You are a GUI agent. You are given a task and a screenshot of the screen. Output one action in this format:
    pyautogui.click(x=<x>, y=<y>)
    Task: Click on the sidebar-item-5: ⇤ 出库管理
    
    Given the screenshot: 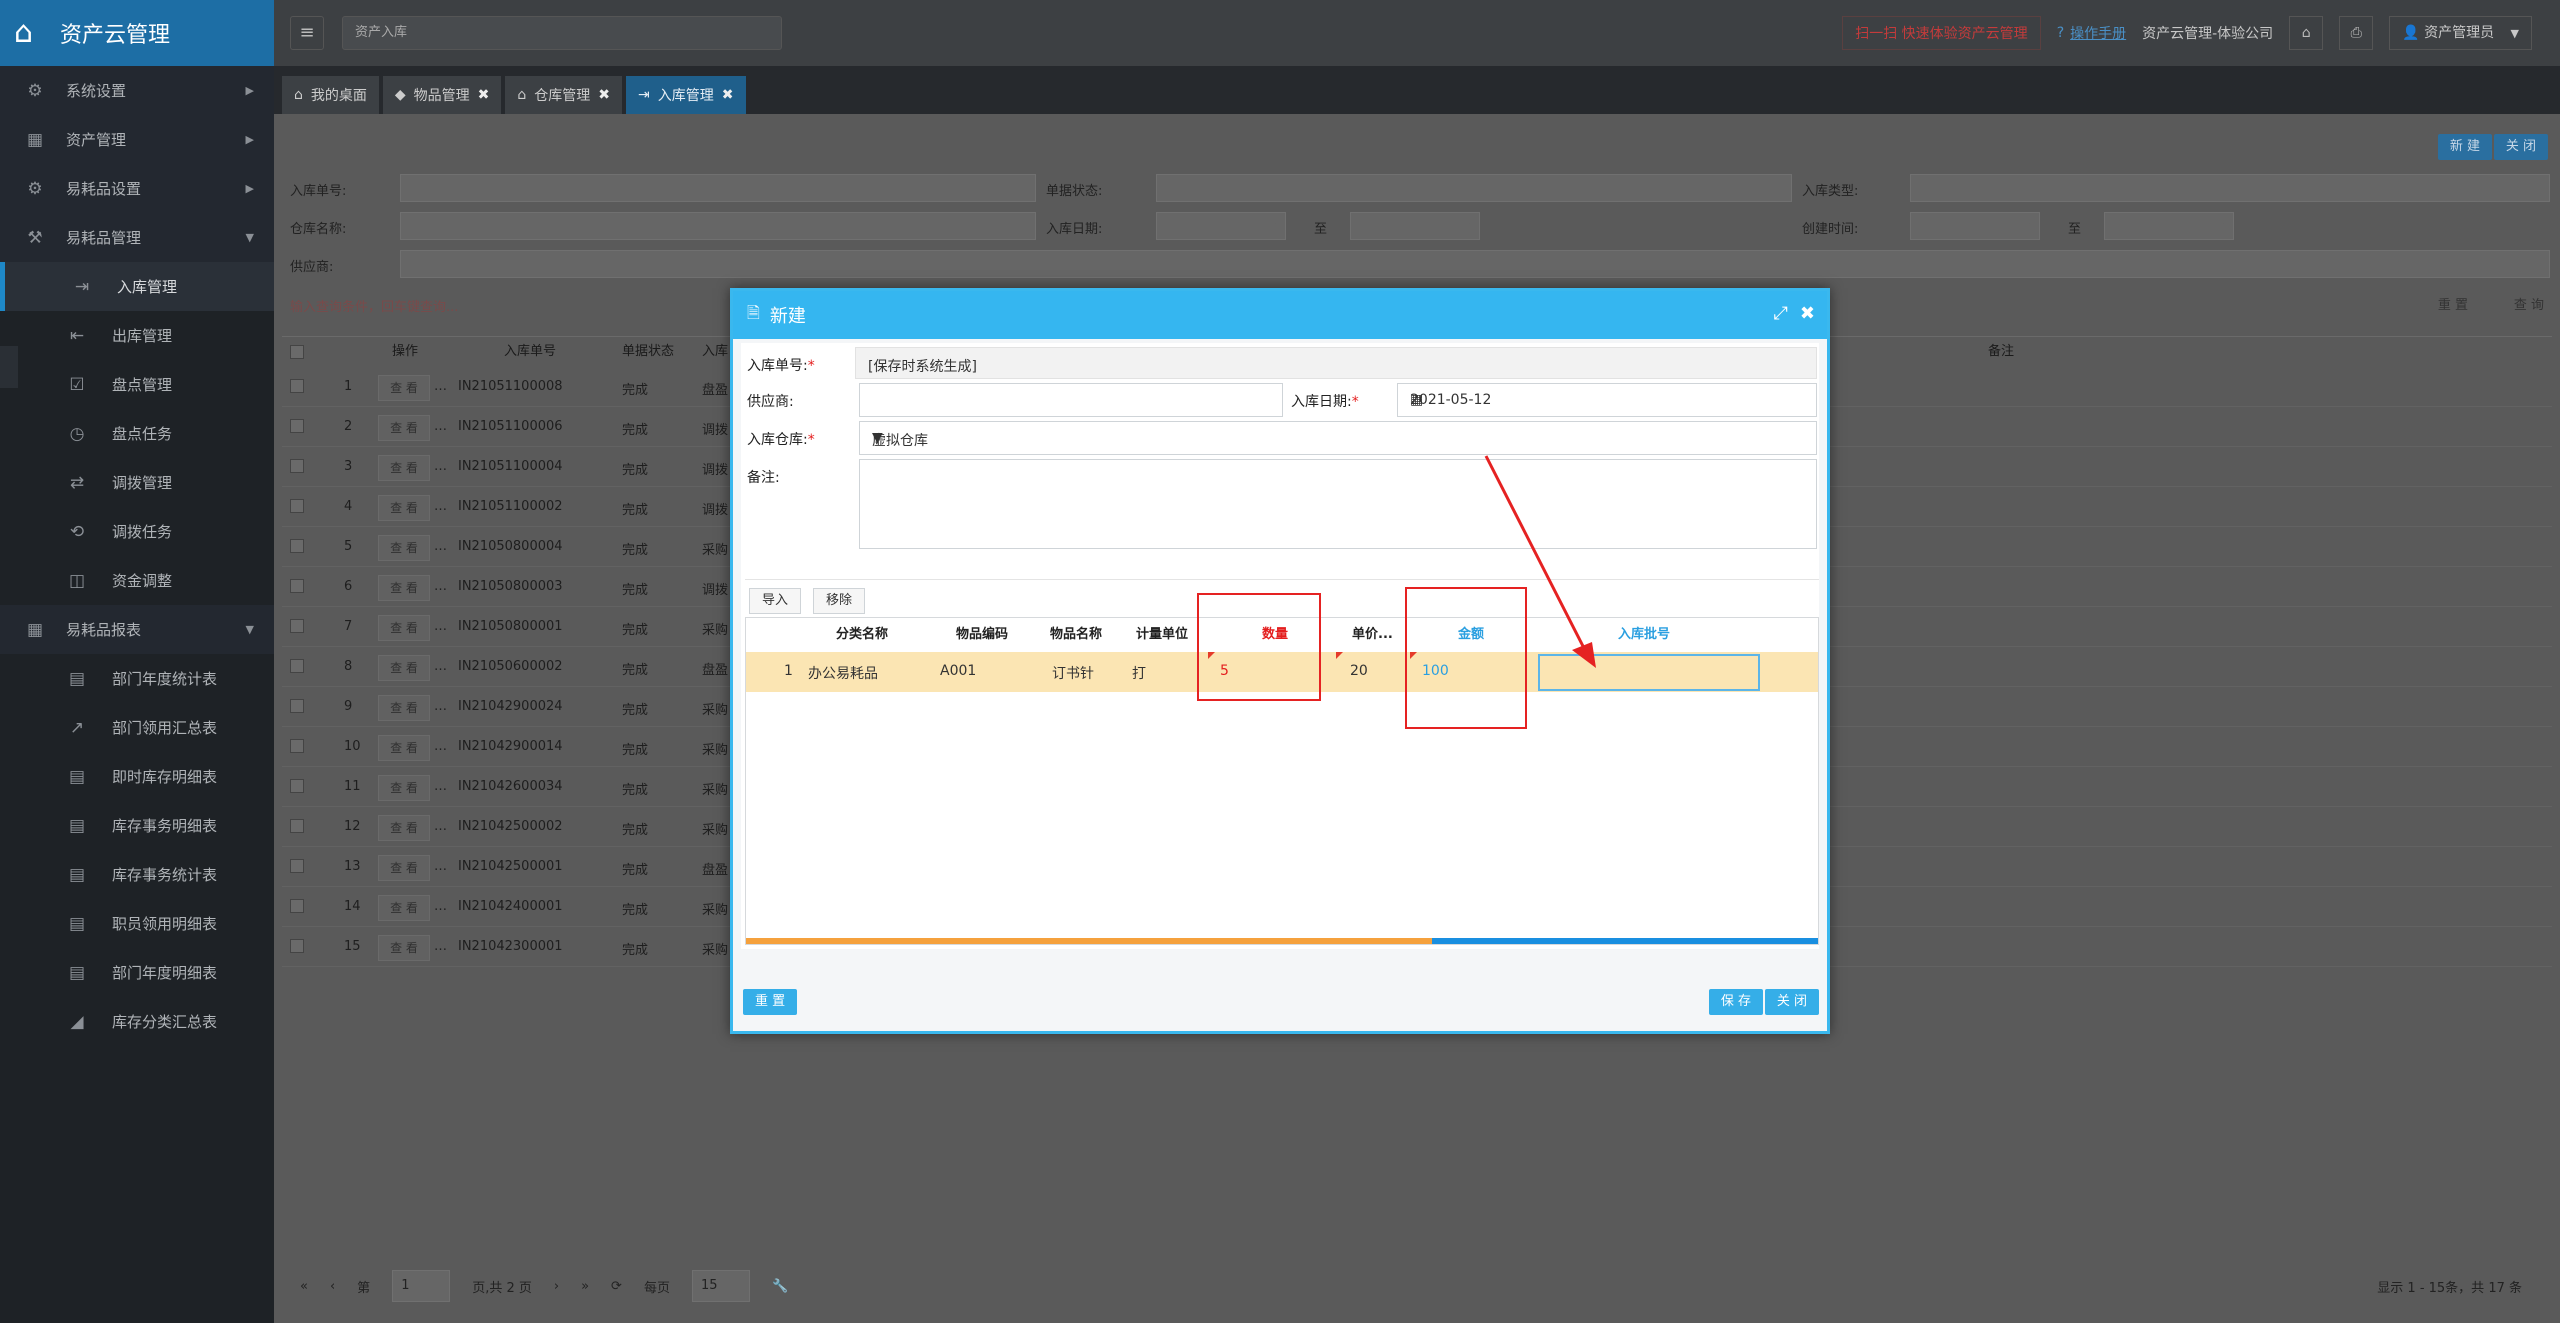 What is the action you would take?
    pyautogui.click(x=137, y=335)
    